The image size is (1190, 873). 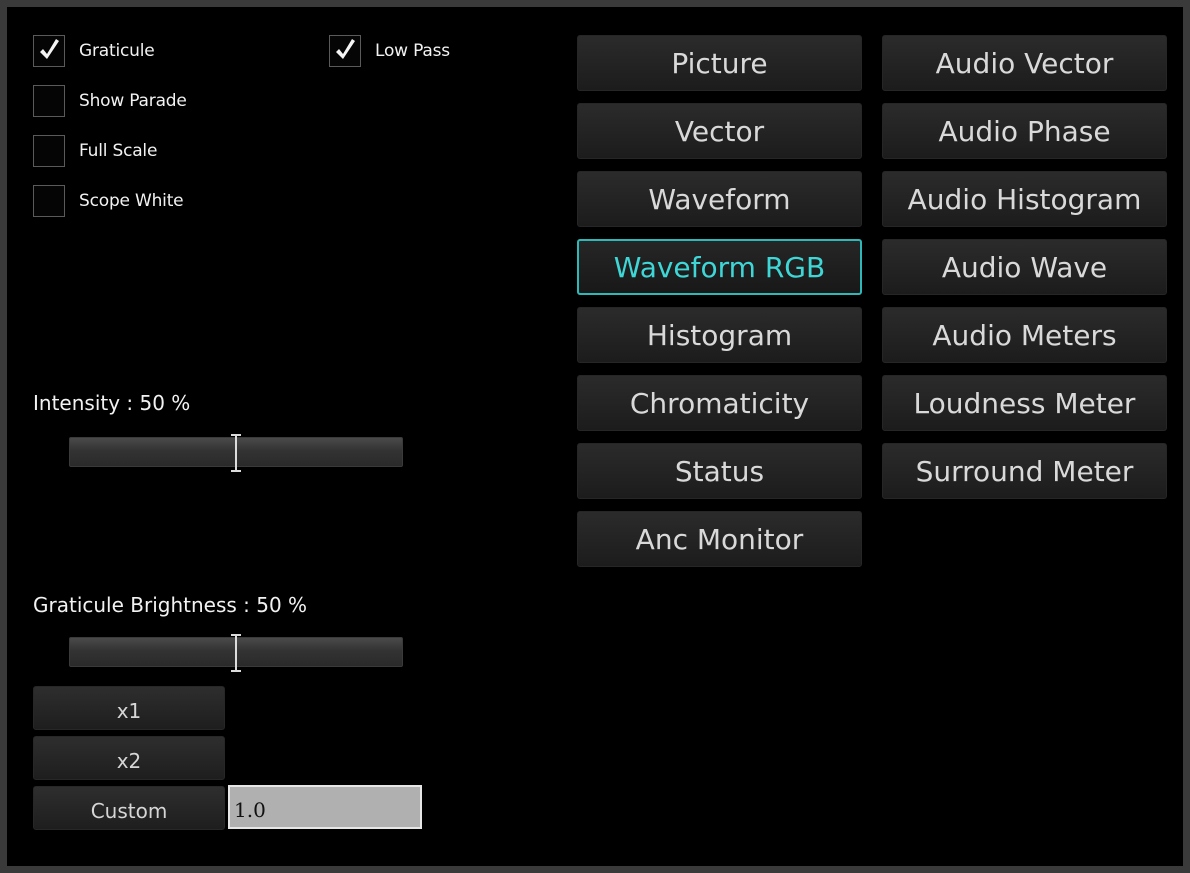 I want to click on low-pass-checkbox, so click(x=345, y=51).